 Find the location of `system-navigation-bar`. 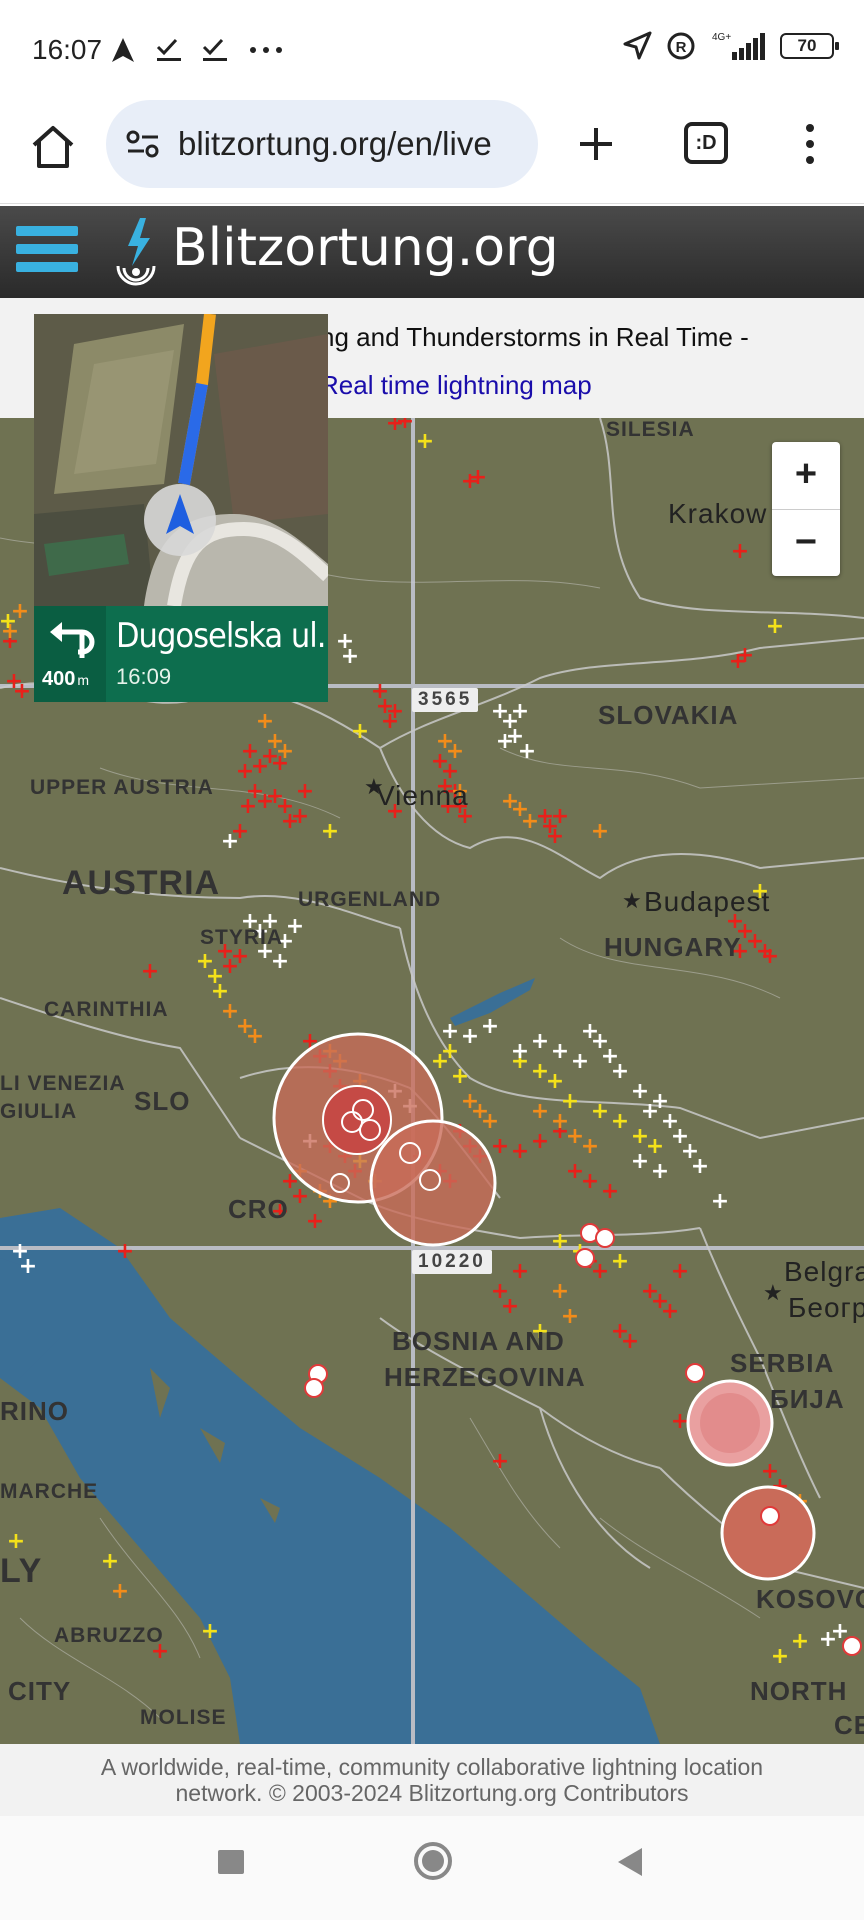

system-navigation-bar is located at coordinates (432, 1868).